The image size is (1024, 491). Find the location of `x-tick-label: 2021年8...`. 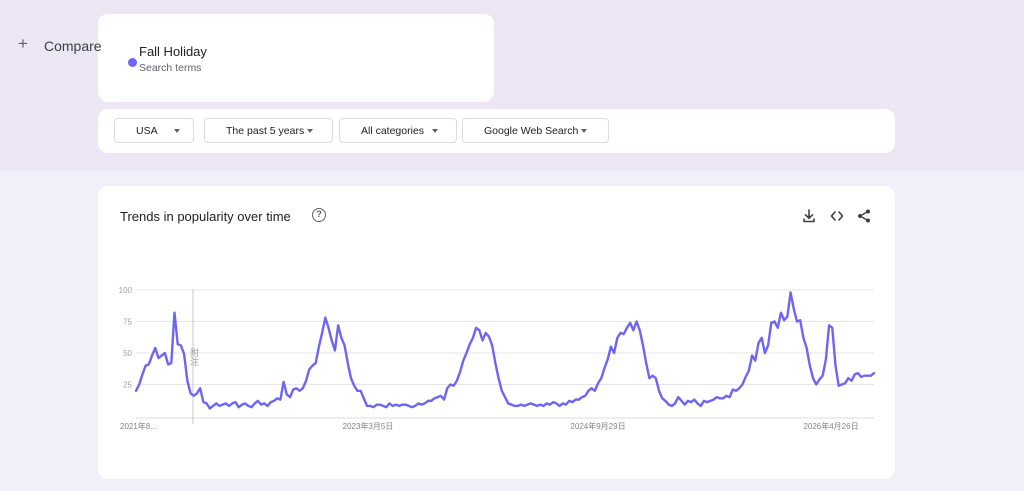

x-tick-label: 2021年8... is located at coordinates (138, 426).